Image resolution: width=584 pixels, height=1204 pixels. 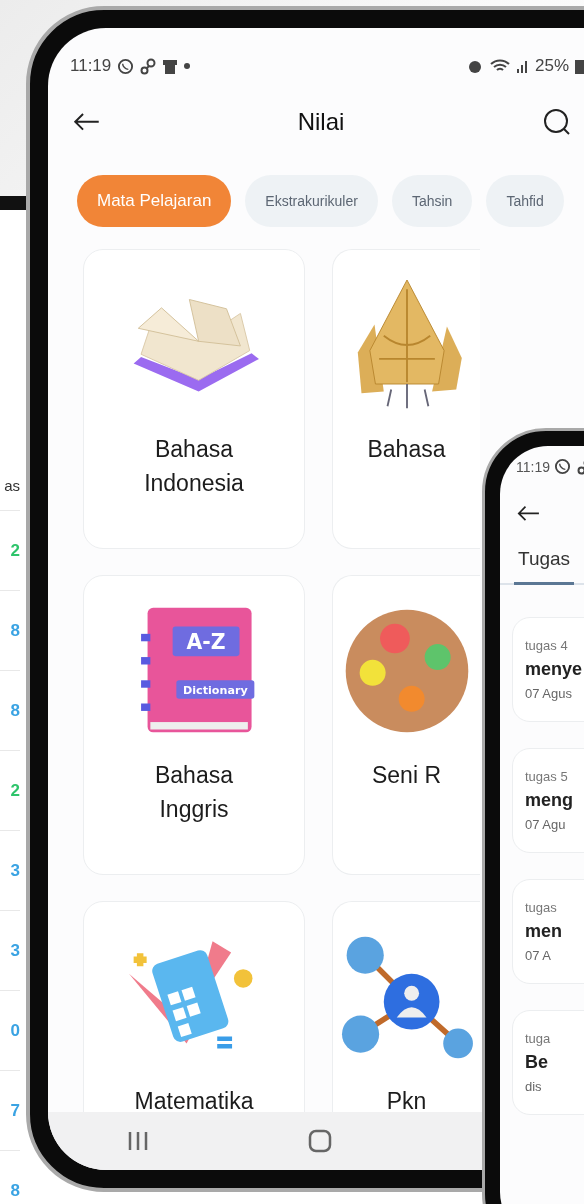 I want to click on category-tab: Ekstrakurikuler, so click(x=311, y=201).